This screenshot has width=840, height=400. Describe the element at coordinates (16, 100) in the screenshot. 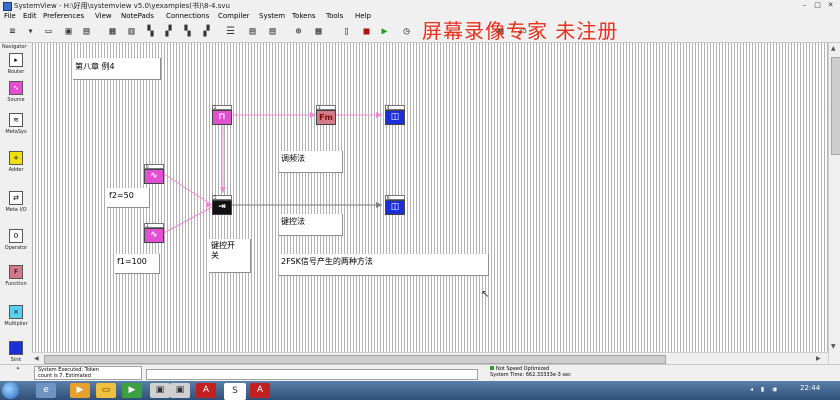

I see `sidebar-item-label: Source` at that location.